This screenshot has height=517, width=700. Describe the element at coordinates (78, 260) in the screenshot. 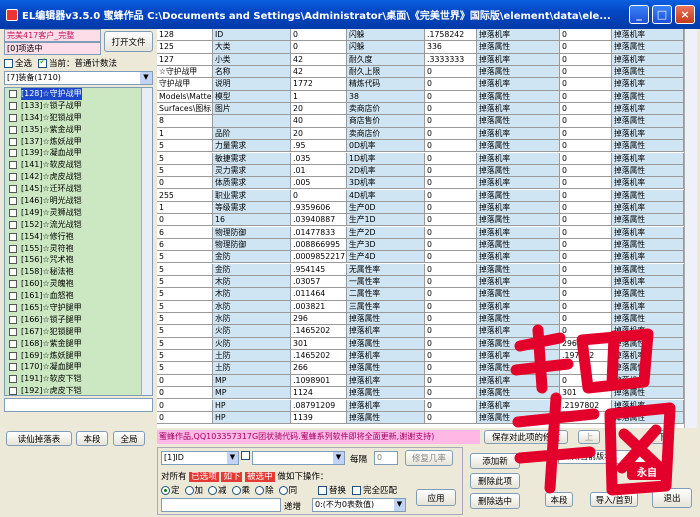

I see `list-item: [156]☆咒术袍` at that location.